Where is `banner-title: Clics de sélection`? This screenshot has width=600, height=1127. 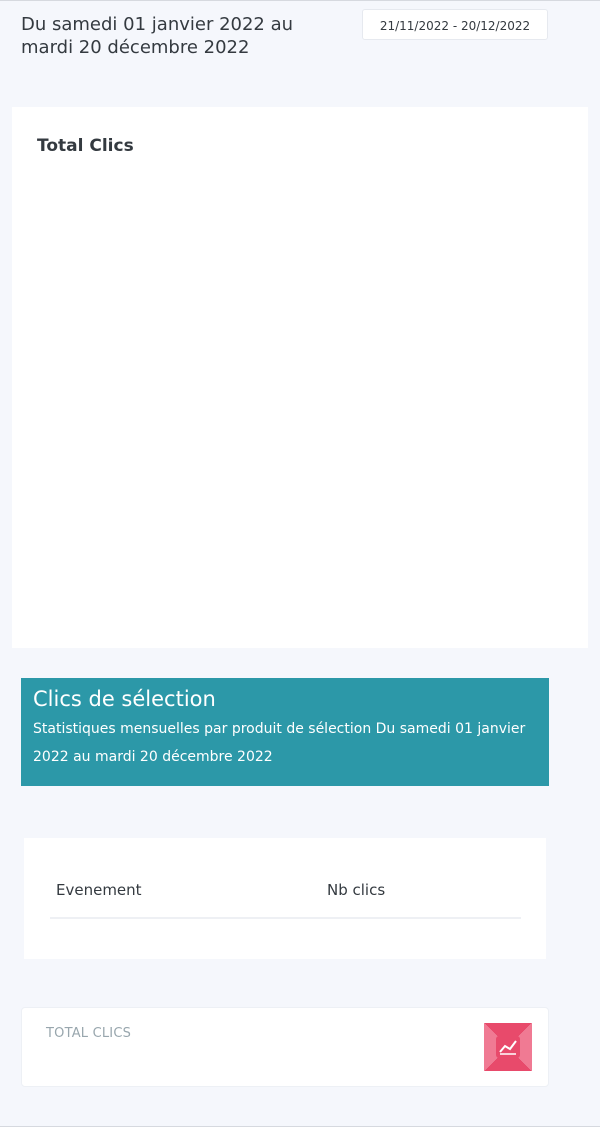
banner-title: Clics de sélection is located at coordinates (124, 699).